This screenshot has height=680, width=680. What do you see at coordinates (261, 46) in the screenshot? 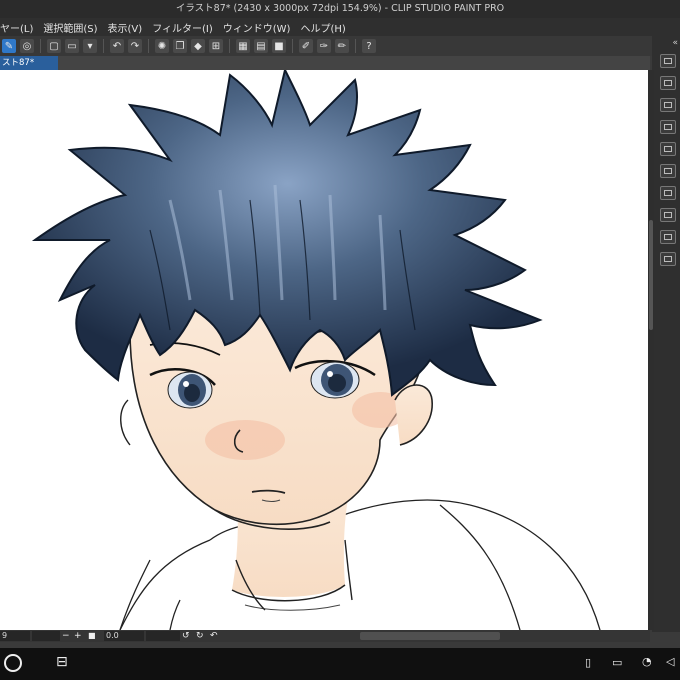
I see `layer-icon: ▤` at bounding box center [261, 46].